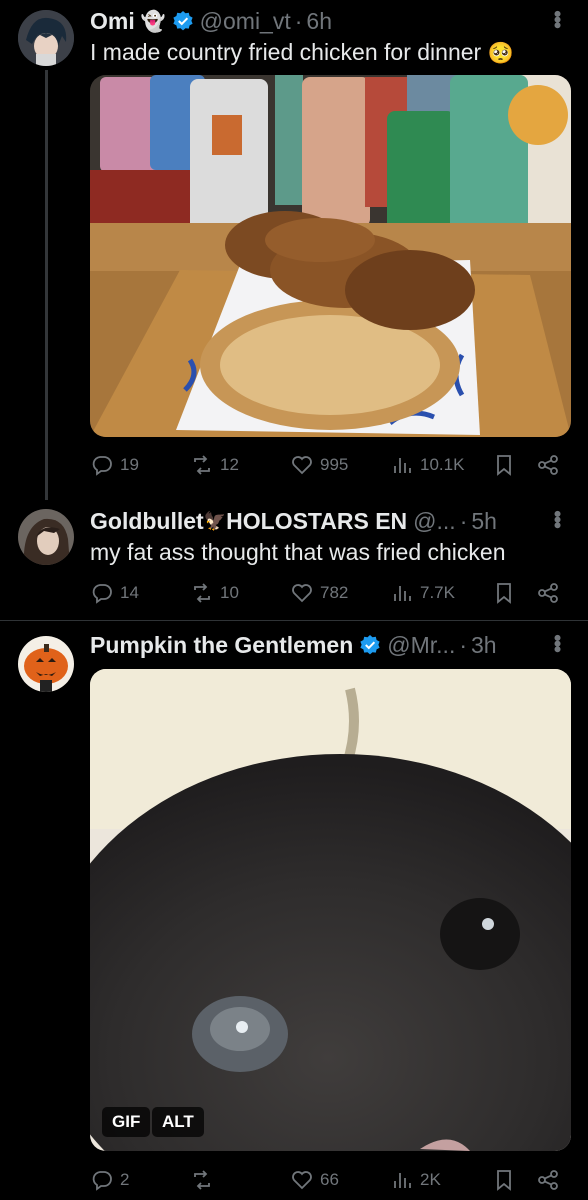  I want to click on pleading-face-emoji: 🥺, so click(500, 53).